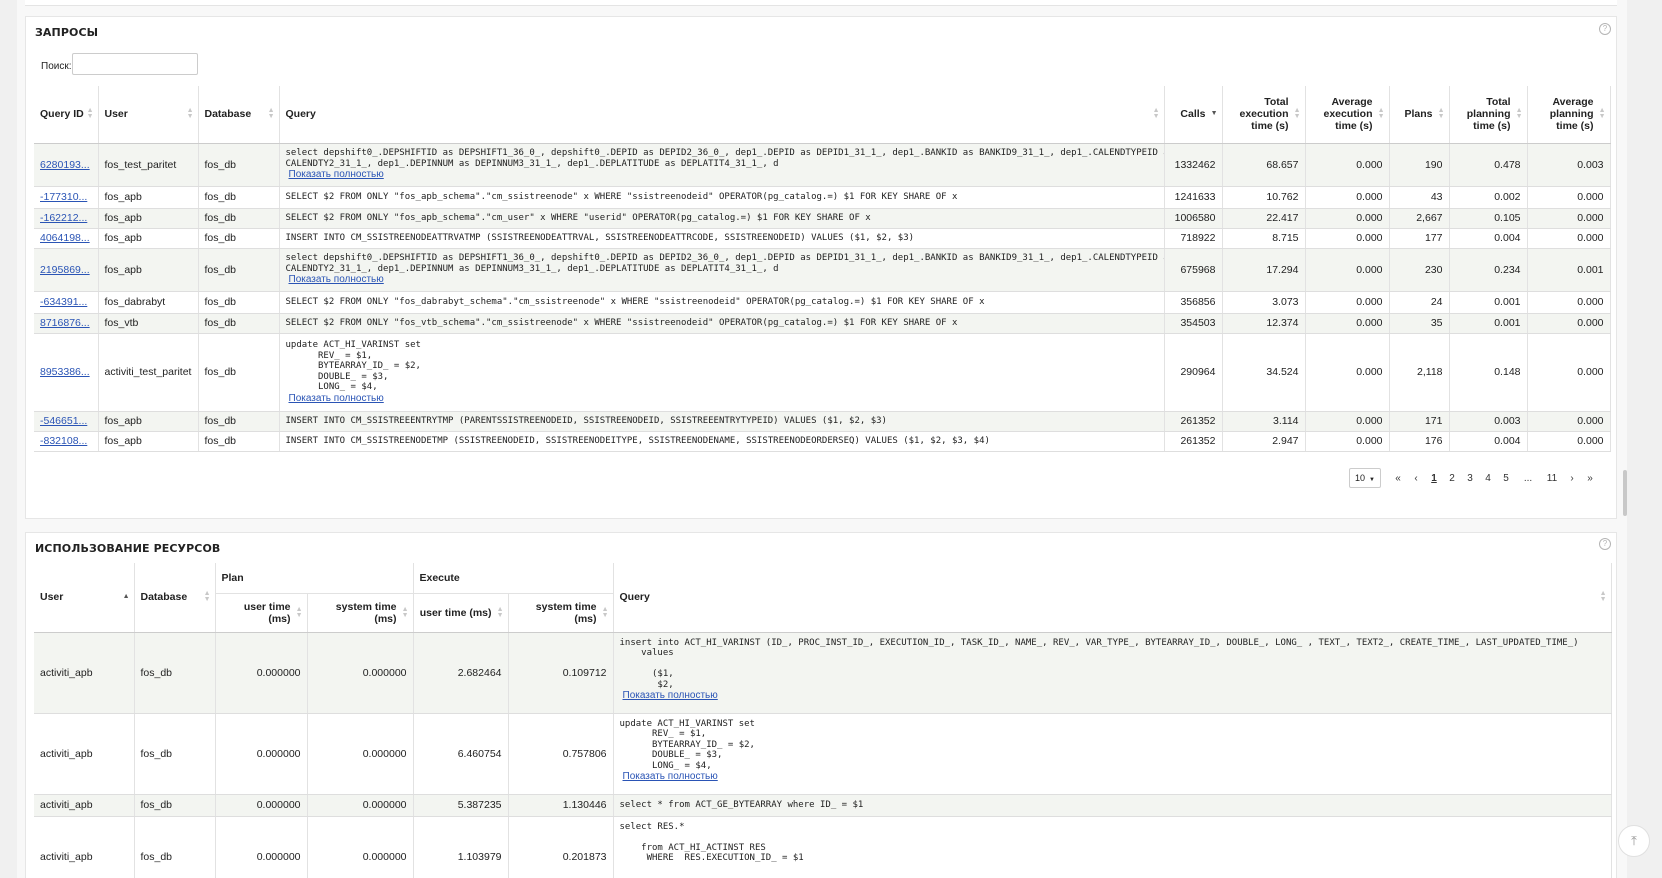  What do you see at coordinates (461, 805) in the screenshot?
I see `exec-user-cell: 5.387235` at bounding box center [461, 805].